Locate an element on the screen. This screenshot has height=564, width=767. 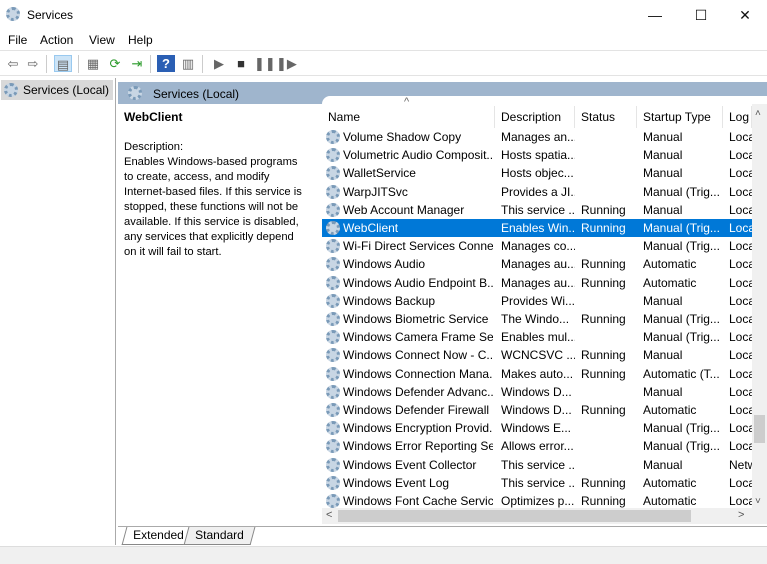
show-hide-tree-icon: ▤ is located at coordinates (63, 63).